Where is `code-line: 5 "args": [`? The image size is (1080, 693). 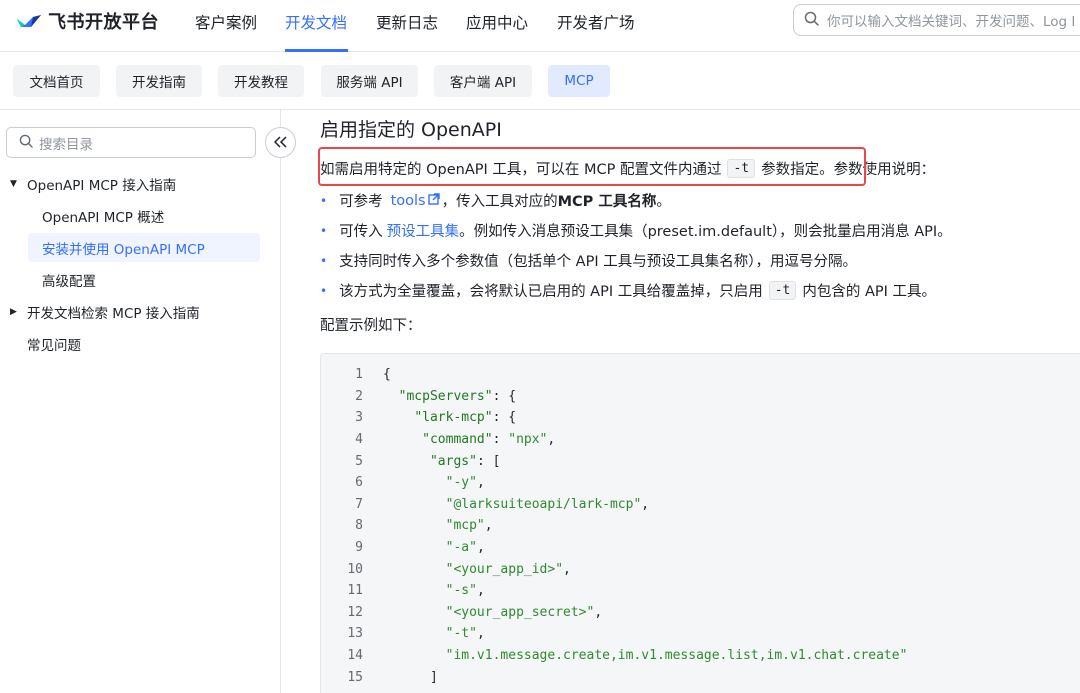 code-line: 5 "args": [ is located at coordinates (410, 461).